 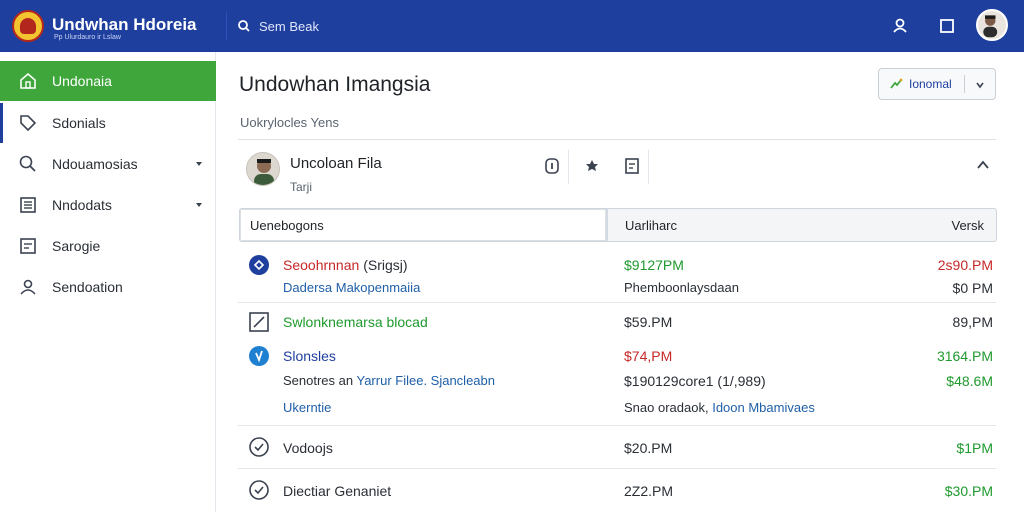 What do you see at coordinates (335, 84) in the screenshot?
I see `page-title: Undowhan Imangsia` at bounding box center [335, 84].